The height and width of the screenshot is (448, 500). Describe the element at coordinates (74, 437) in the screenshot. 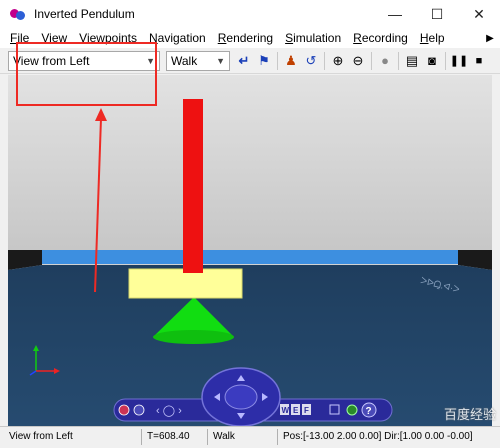

I see `status-viewpoint: View from Left` at that location.